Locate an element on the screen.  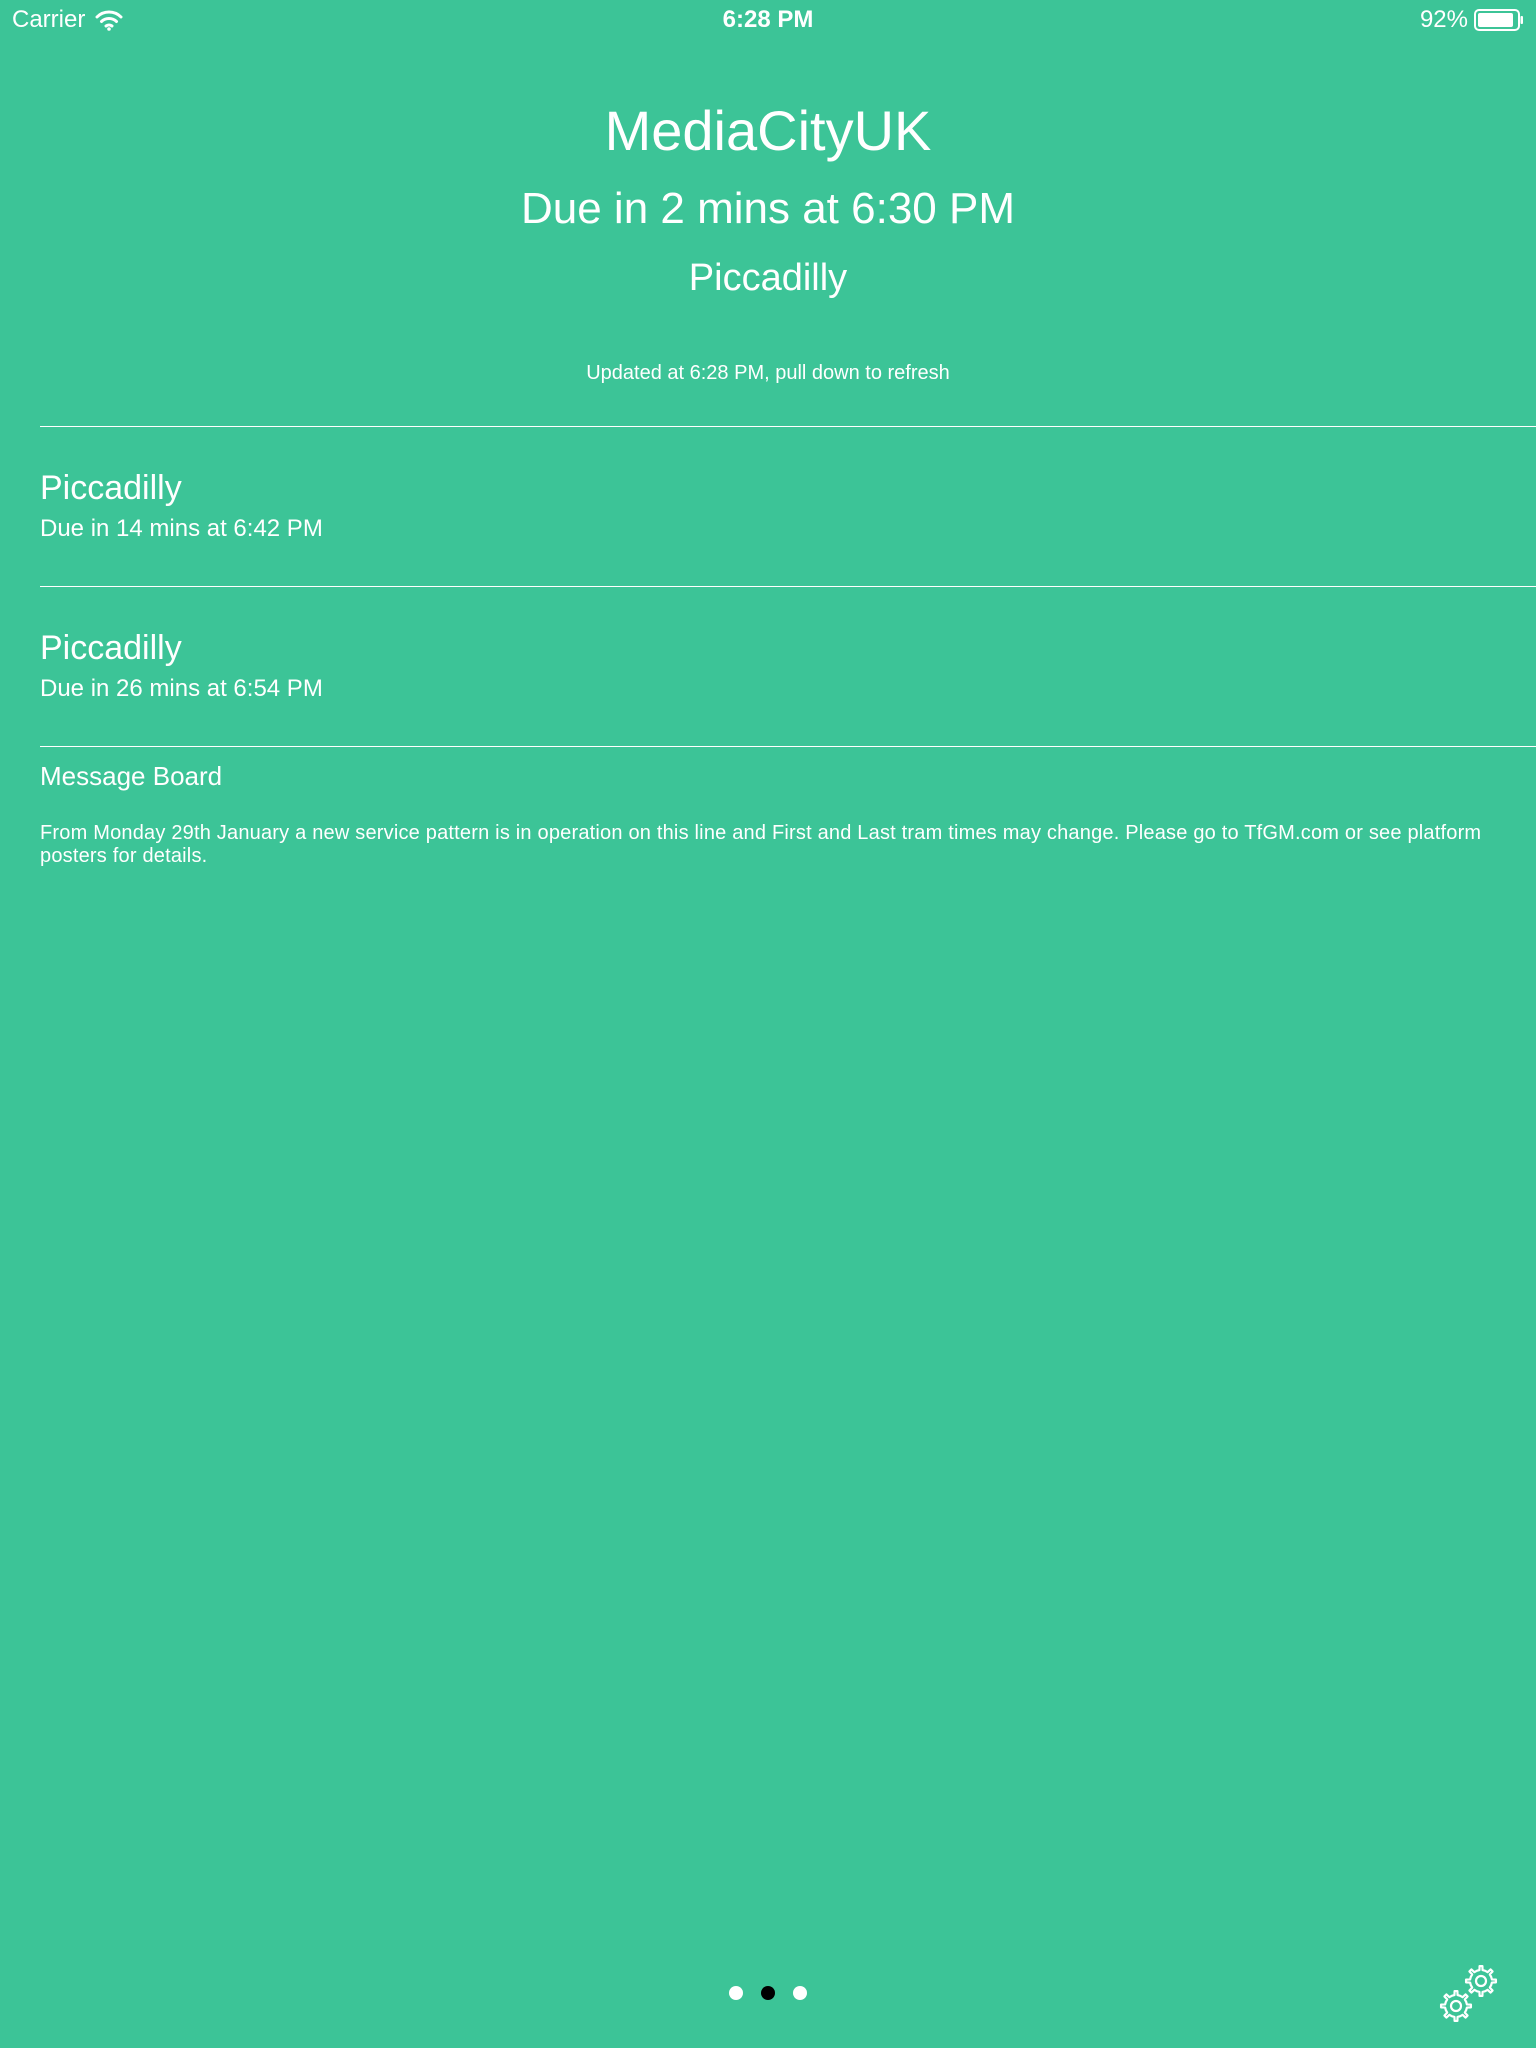
status-bar: Carrier 6:28 PM 92% is located at coordinates (768, 20).